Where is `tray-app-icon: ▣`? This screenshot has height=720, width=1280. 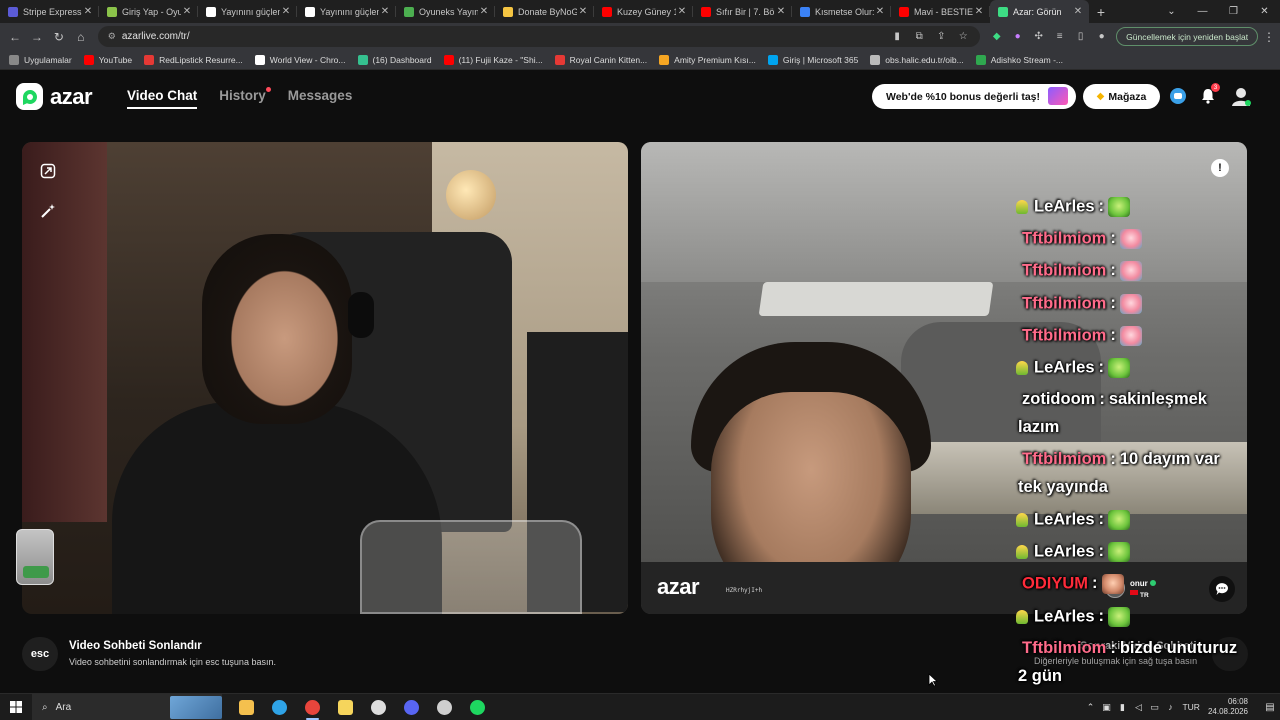
tray-app-icon: ▣ is located at coordinates (1106, 707).